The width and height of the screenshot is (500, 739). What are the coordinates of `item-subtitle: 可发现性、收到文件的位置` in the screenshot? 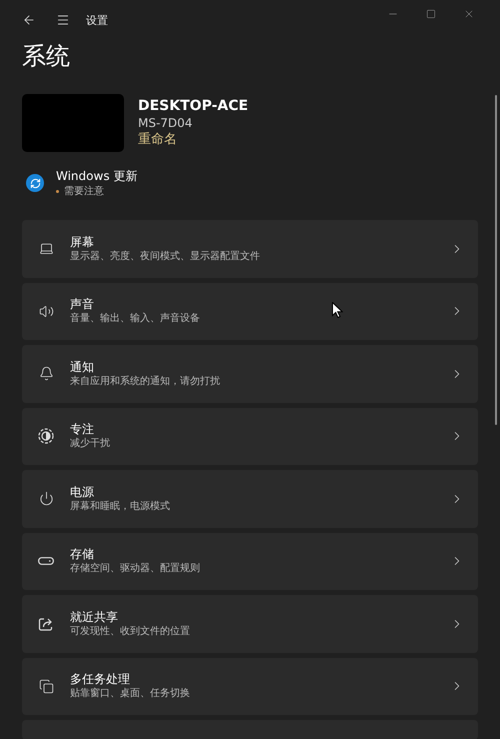 It's located at (130, 631).